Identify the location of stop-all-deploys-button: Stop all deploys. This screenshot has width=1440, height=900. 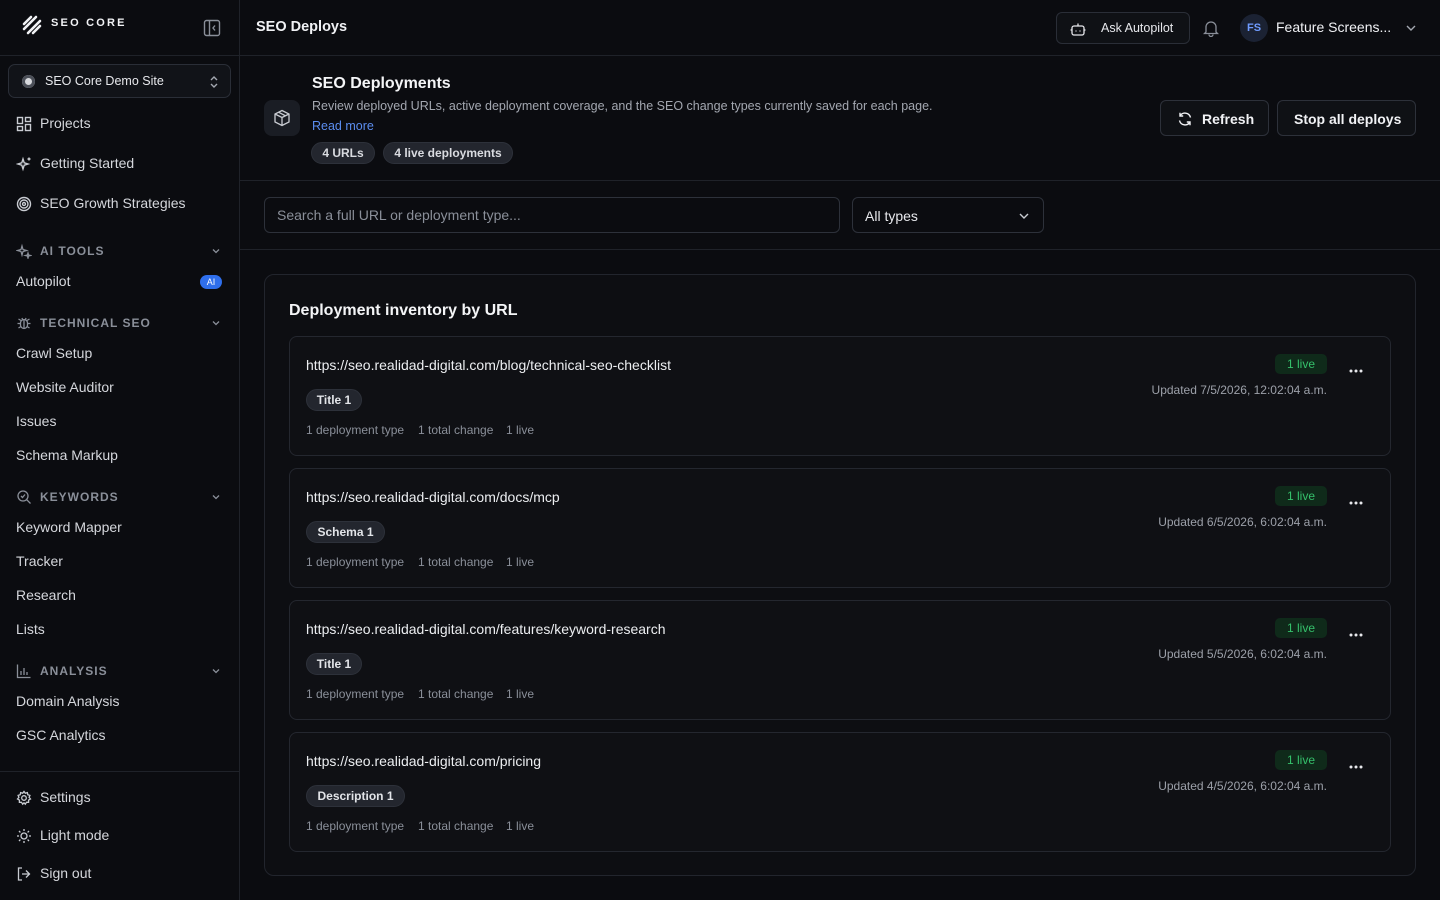
(1346, 118).